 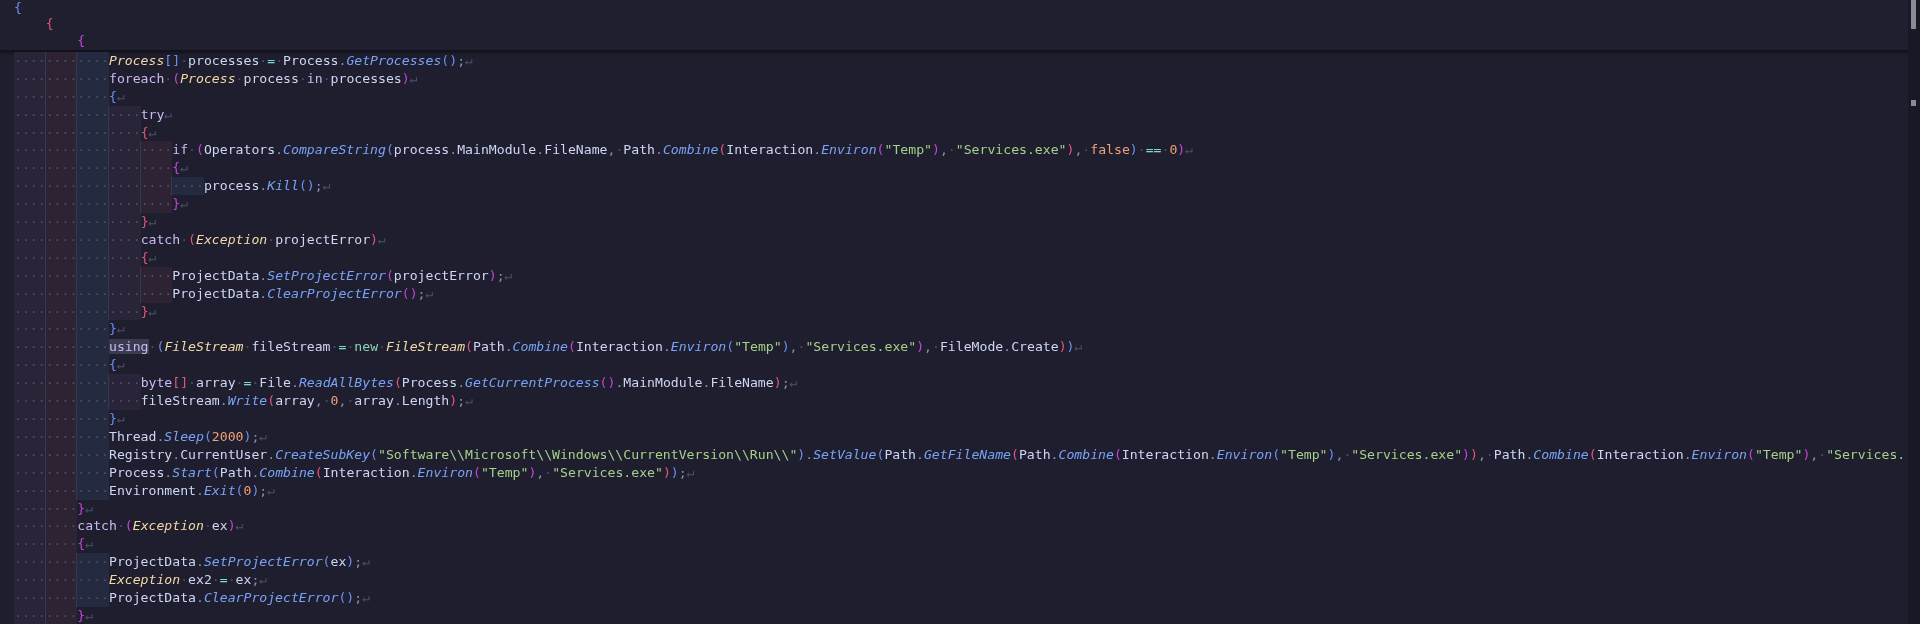 I want to click on code-line: ············Process.Start(Path.Combine(Interaction.Environ("Temp"),·"Services.exe"));↵, so click(x=355, y=472).